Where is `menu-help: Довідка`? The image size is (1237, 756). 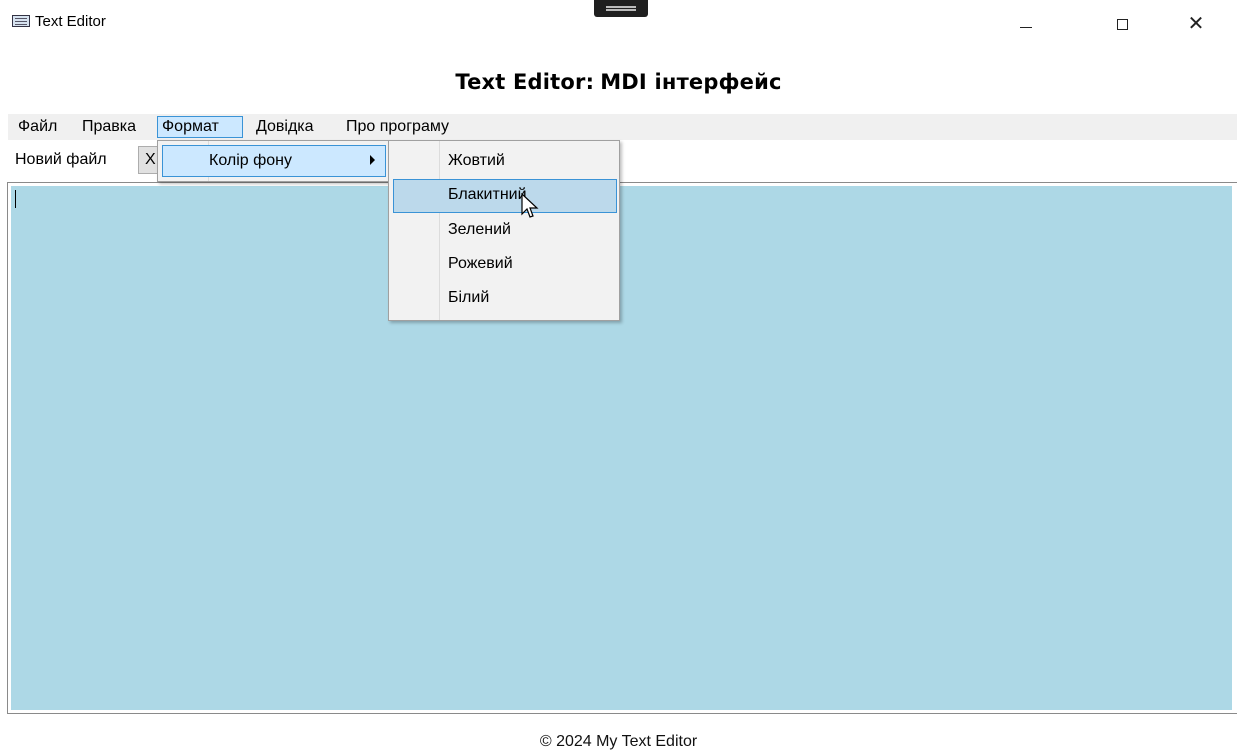
menu-help: Довідка is located at coordinates (285, 127).